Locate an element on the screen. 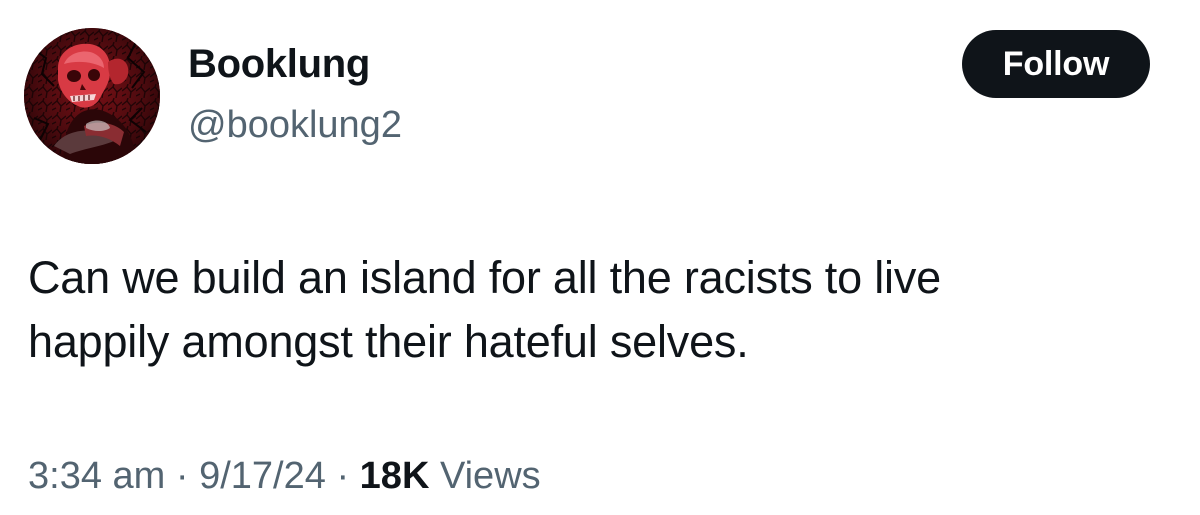  tweet-meta: 3:34 am · 9/17/24 · 18K Views is located at coordinates (284, 476).